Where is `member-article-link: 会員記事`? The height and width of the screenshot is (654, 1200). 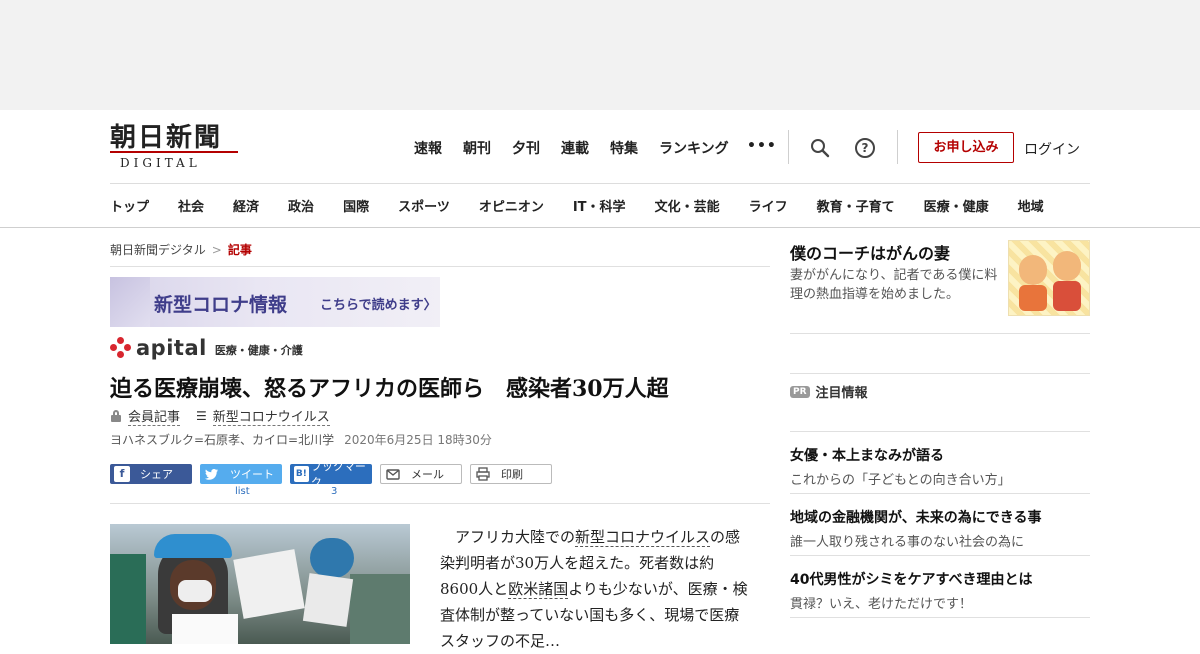
member-article-link: 会員記事 is located at coordinates (154, 416).